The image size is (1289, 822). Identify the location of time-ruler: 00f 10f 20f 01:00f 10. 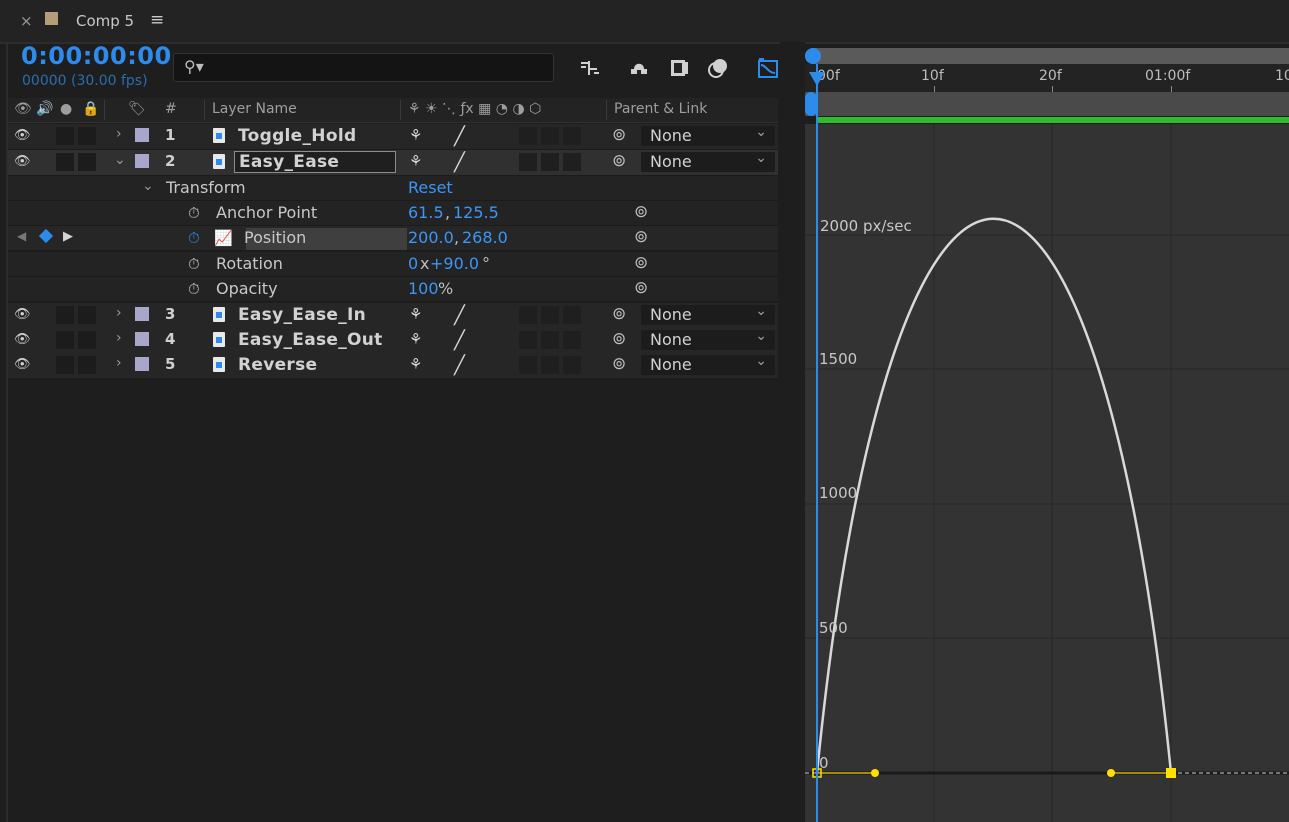
(1047, 78).